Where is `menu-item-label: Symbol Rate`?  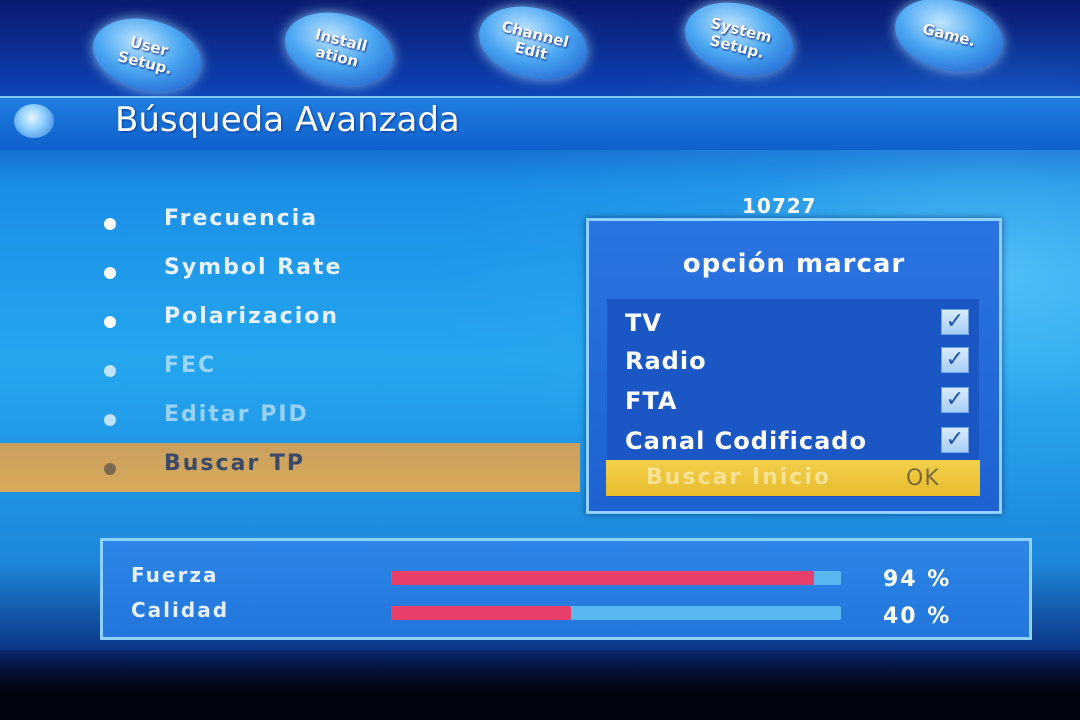
menu-item-label: Symbol Rate is located at coordinates (253, 267).